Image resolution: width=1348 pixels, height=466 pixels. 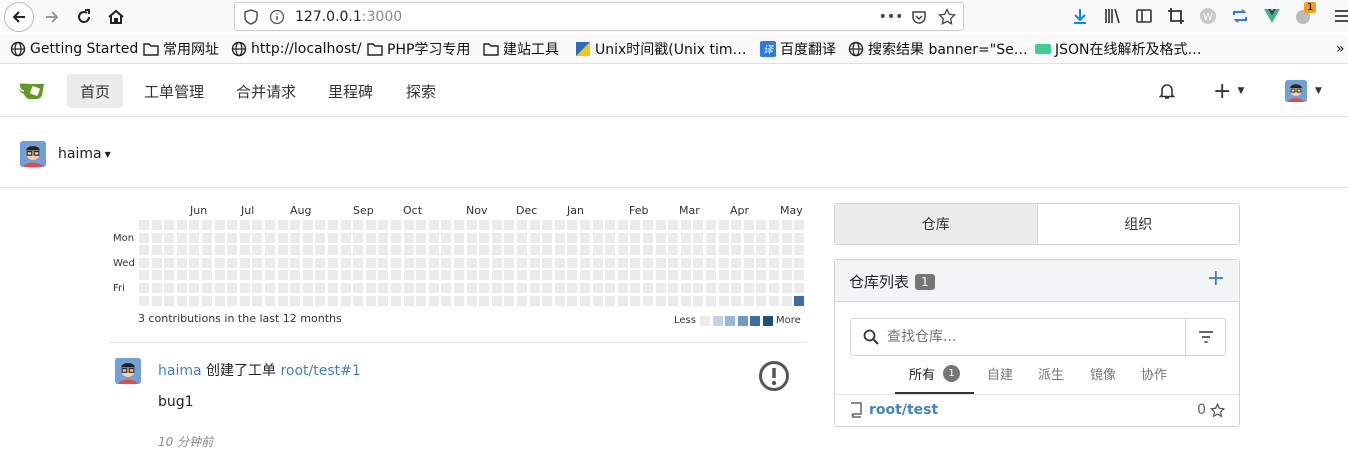 I want to click on sync-extension-icon, so click(x=1240, y=16).